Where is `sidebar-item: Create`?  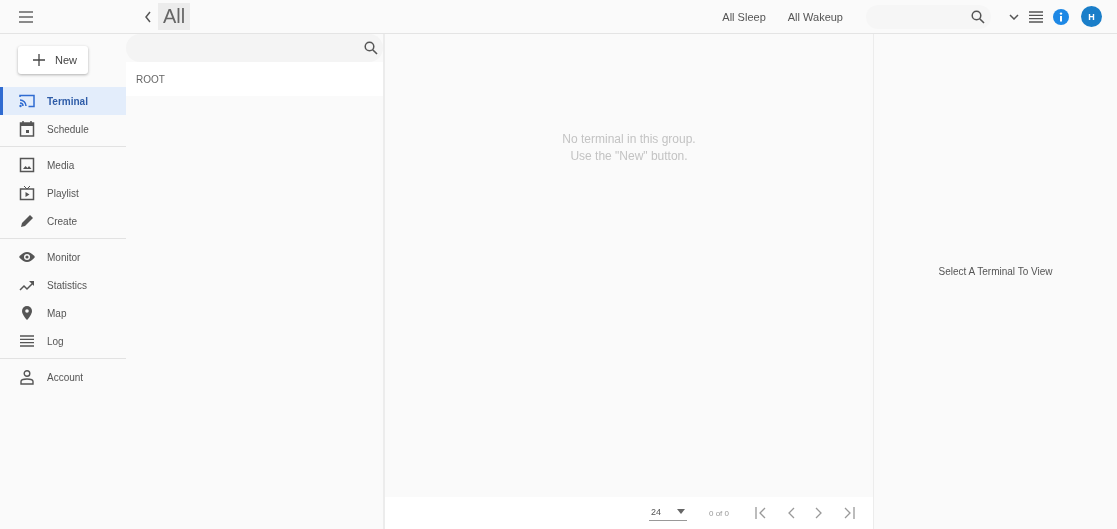 sidebar-item: Create is located at coordinates (63, 221).